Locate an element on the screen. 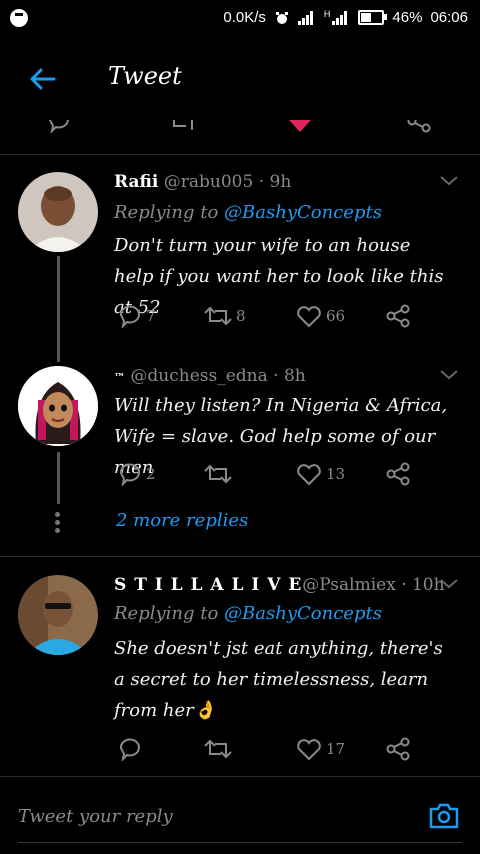 The width and height of the screenshot is (480, 854). like-count: 66 is located at coordinates (336, 316).